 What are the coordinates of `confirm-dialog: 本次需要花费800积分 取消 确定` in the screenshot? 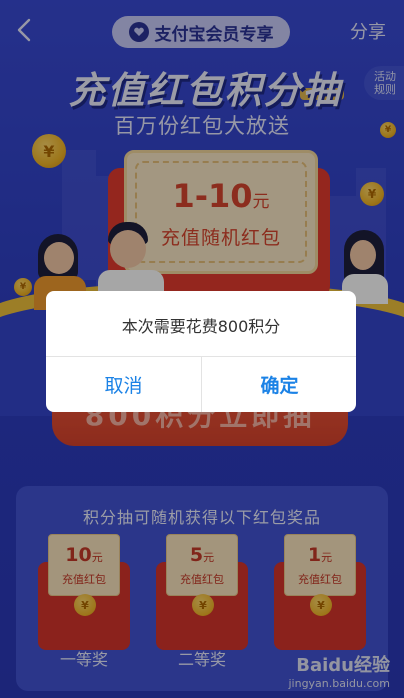 It's located at (201, 351).